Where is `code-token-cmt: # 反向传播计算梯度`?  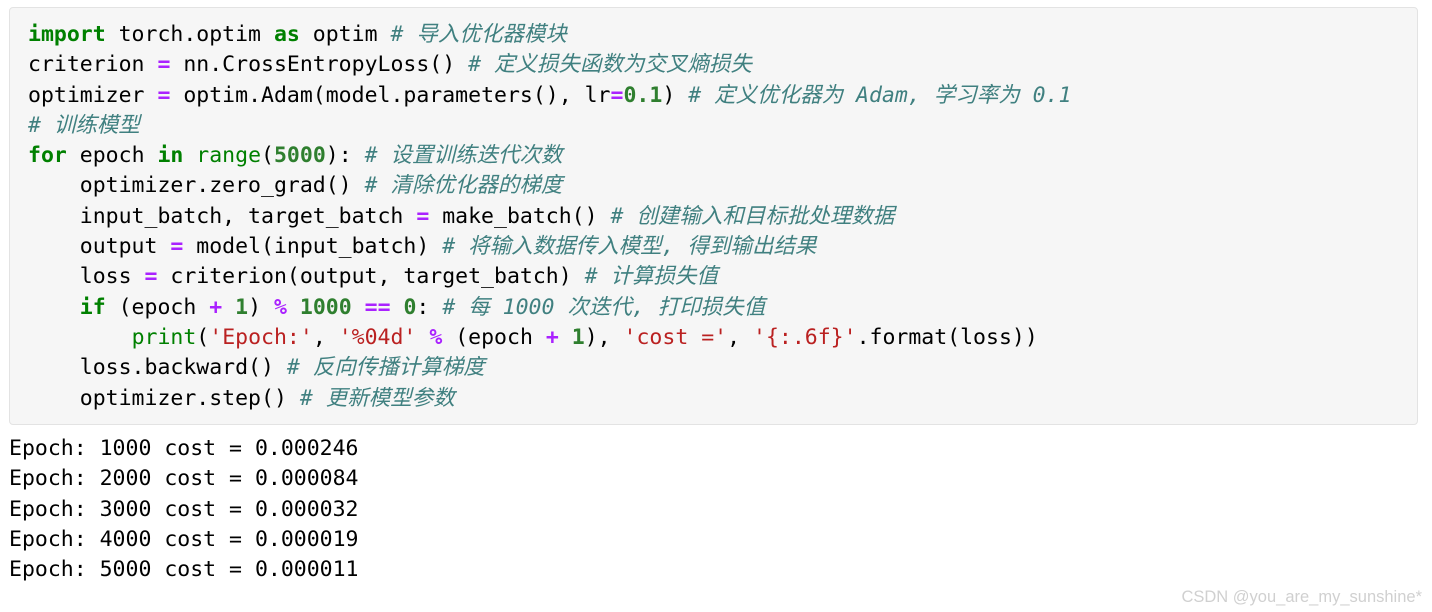 code-token-cmt: # 反向传播计算梯度 is located at coordinates (385, 368).